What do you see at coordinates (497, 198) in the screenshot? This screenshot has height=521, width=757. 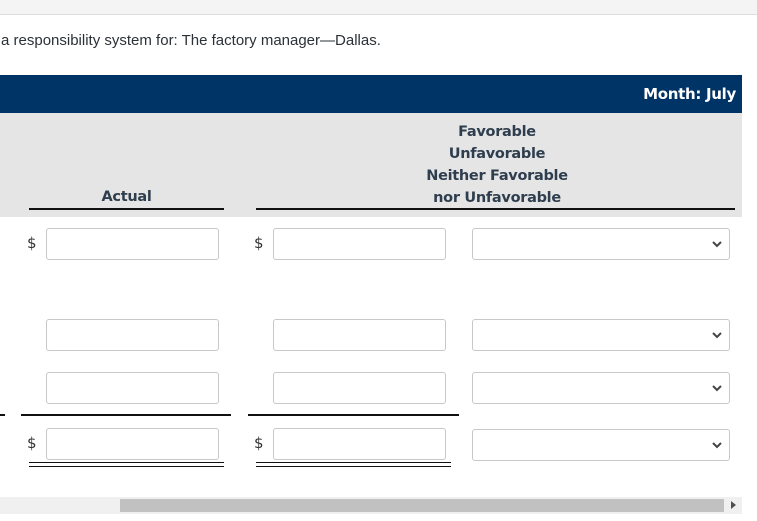 I see `status-option-neither-cont: nor Unfavorable` at bounding box center [497, 198].